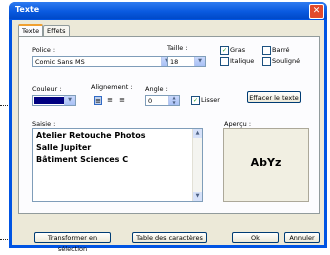  I want to click on align-left-button: ≡, so click(98, 100).